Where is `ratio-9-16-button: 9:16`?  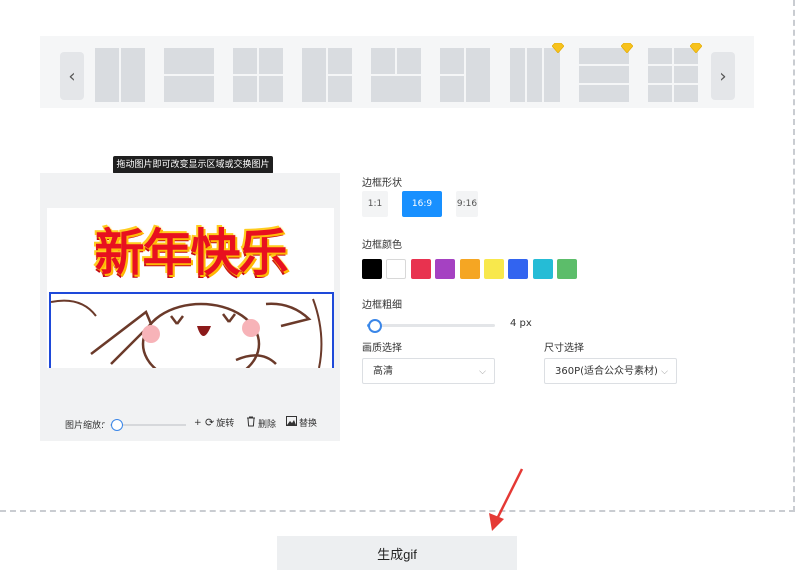
ratio-9-16-button: 9:16 is located at coordinates (467, 204).